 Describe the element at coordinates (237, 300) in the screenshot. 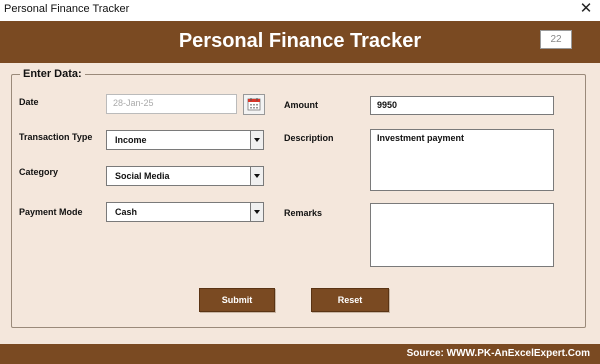

I see `submit-button: Submit` at that location.